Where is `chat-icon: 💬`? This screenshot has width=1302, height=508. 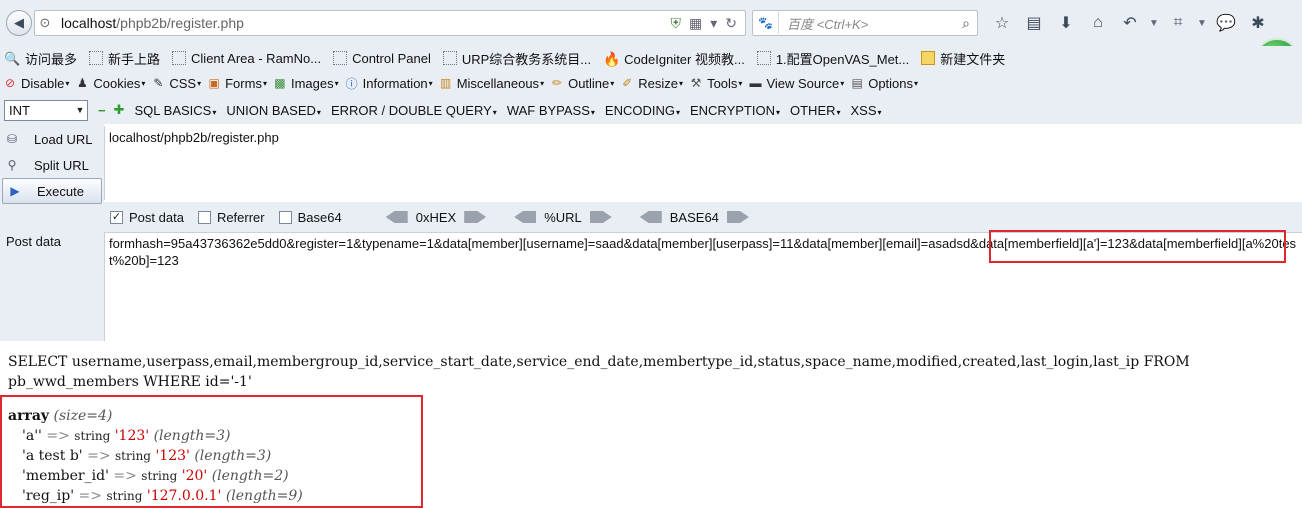 chat-icon: 💬 is located at coordinates (1226, 23).